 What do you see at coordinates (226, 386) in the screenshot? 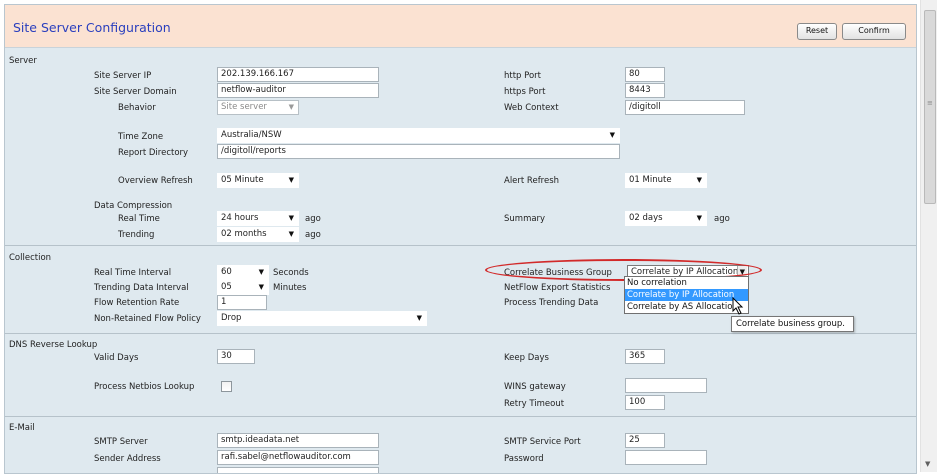
I see `process-netbios-lookup-checkbox` at bounding box center [226, 386].